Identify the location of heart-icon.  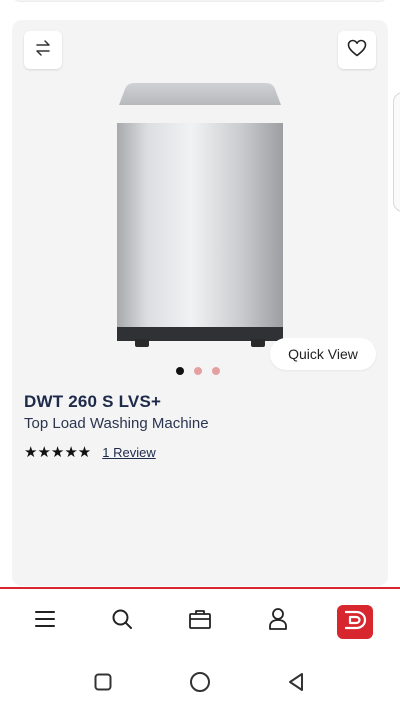
(357, 50).